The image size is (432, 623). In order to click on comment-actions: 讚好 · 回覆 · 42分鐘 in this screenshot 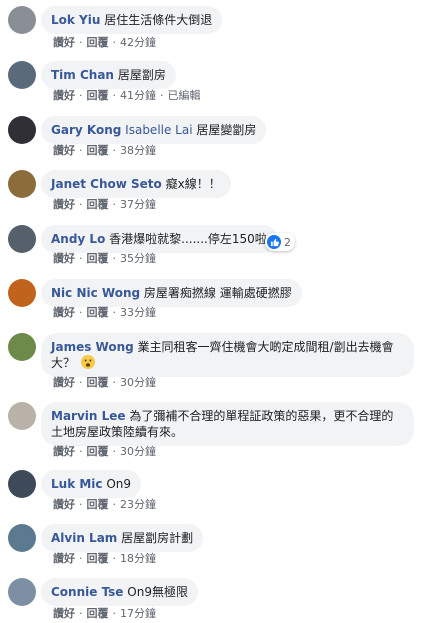, I will do `click(104, 42)`.